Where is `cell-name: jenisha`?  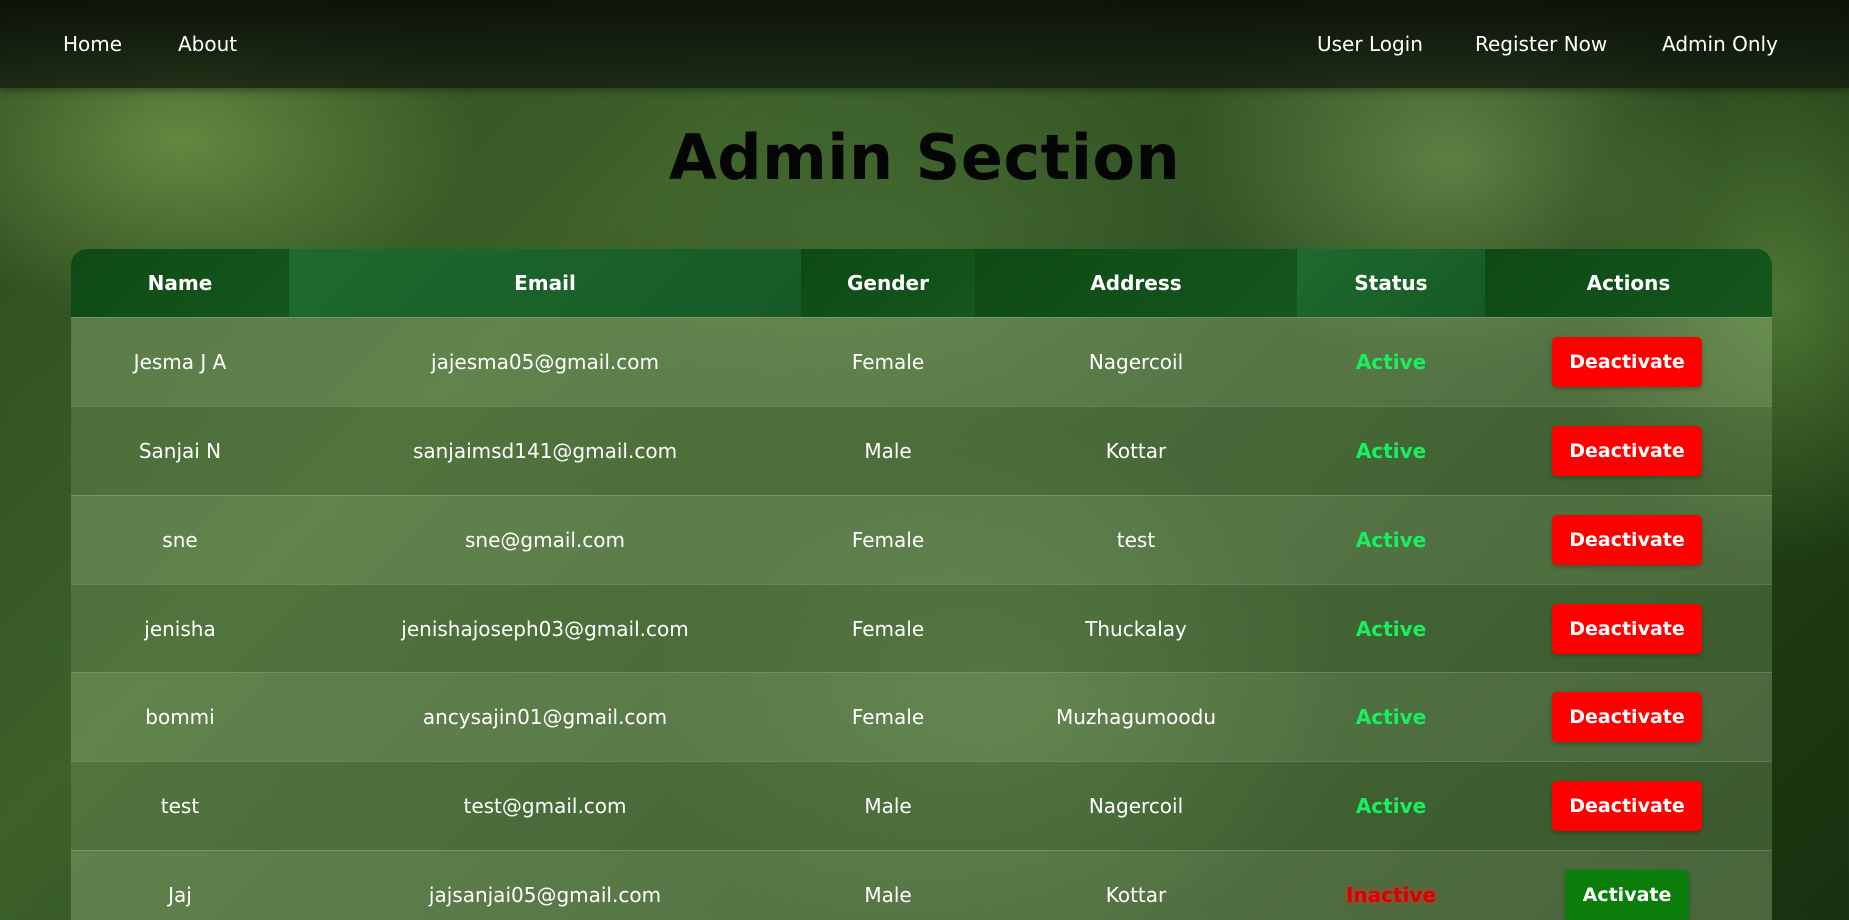
cell-name: jenisha is located at coordinates (180, 629).